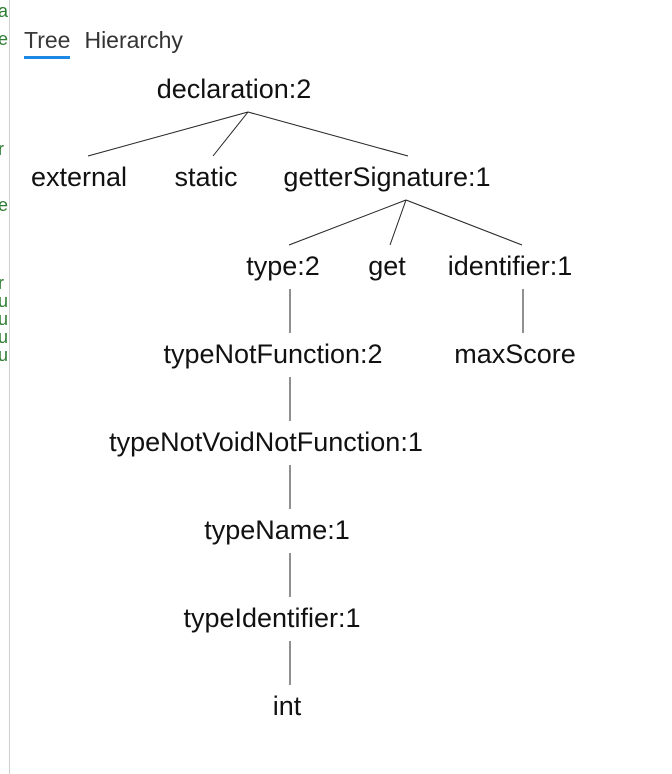 This screenshot has width=672, height=774. What do you see at coordinates (386, 177) in the screenshot?
I see `tree-node-gettersignature-1: getterSignature:1` at bounding box center [386, 177].